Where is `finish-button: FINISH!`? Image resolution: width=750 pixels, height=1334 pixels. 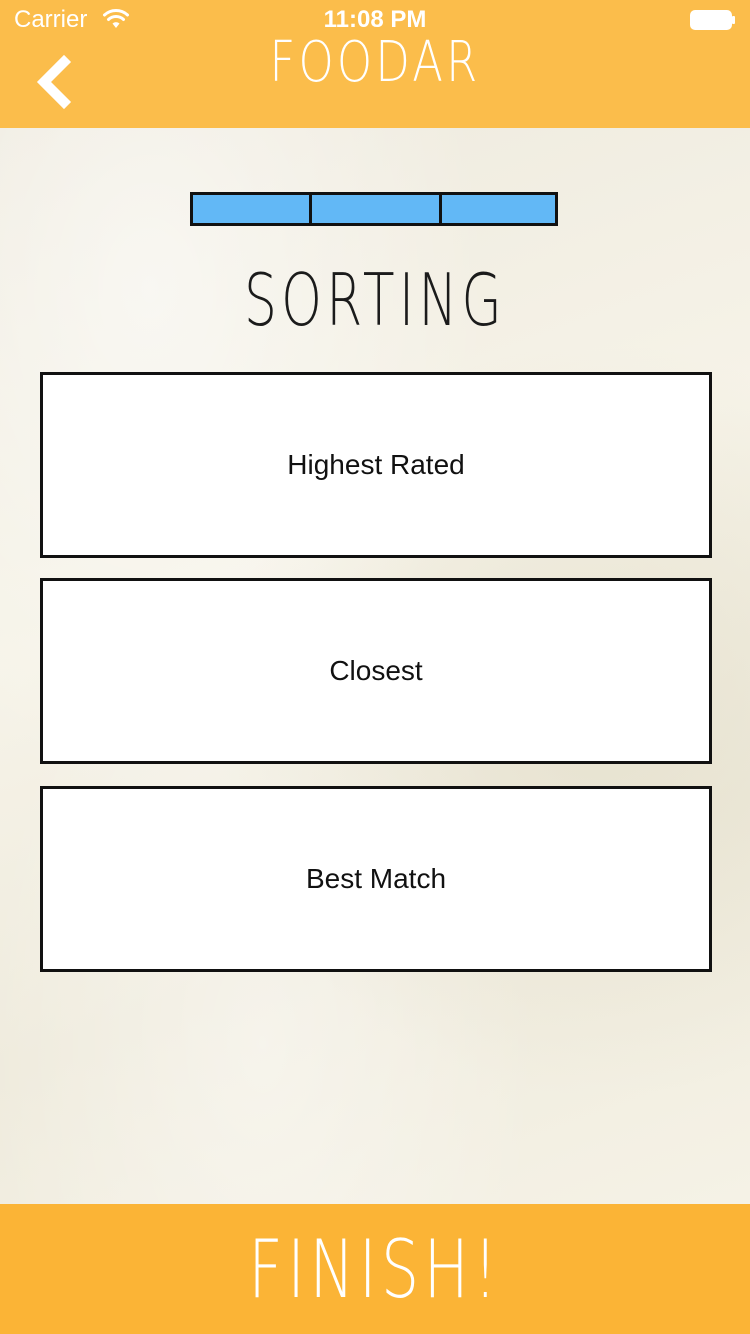 finish-button: FINISH! is located at coordinates (375, 1269).